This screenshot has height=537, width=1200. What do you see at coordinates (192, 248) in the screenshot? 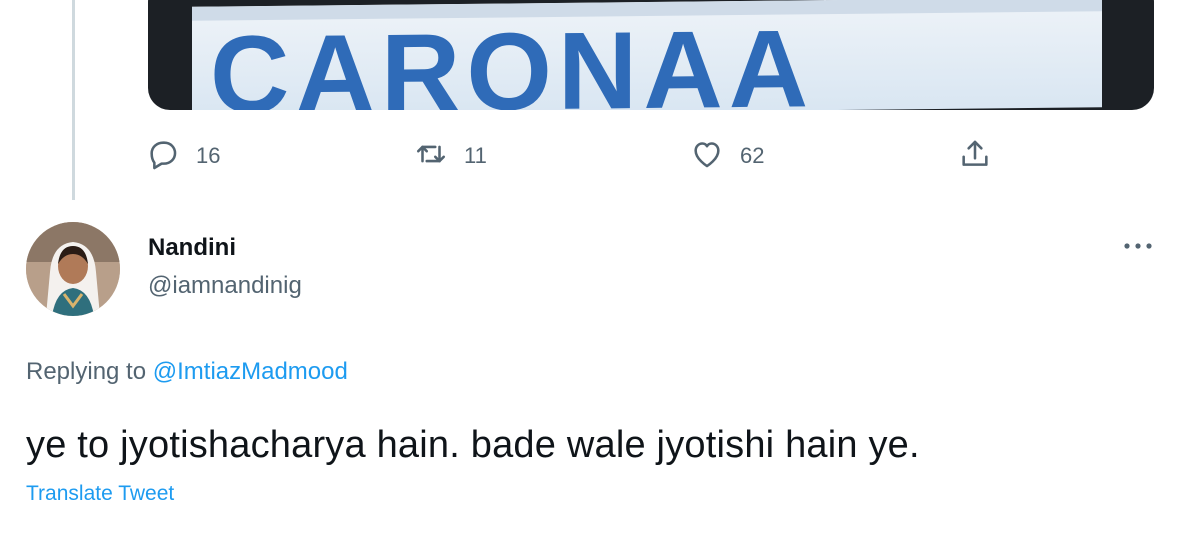
I see `author-name: Nandini` at bounding box center [192, 248].